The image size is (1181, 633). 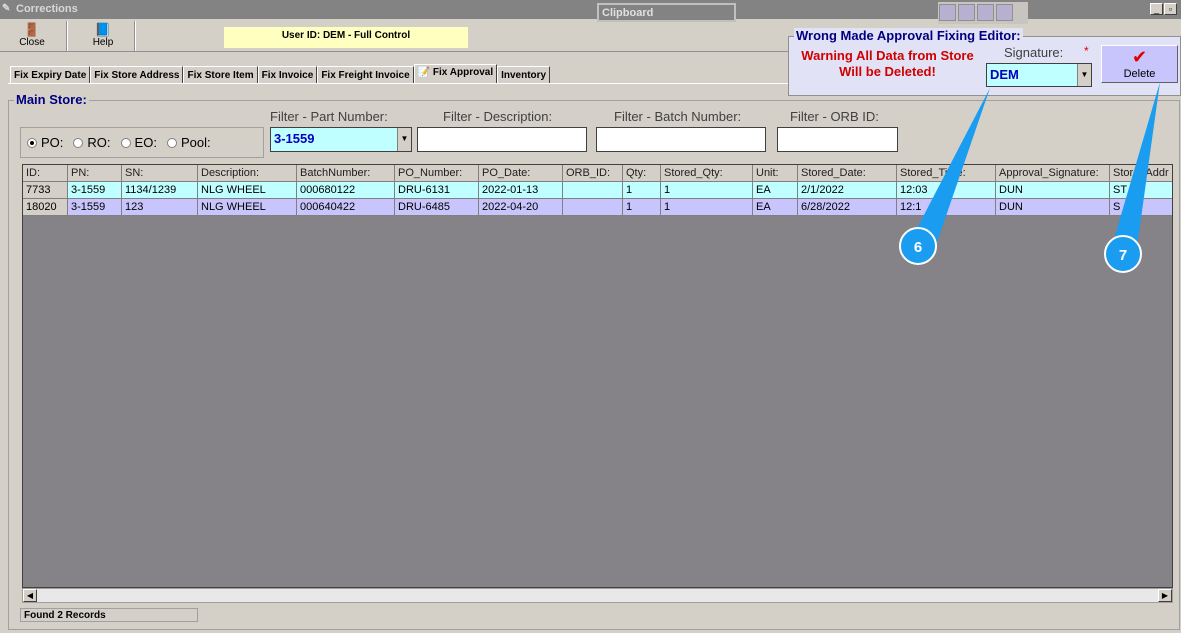 I want to click on radio-label: RO:, so click(x=99, y=142).